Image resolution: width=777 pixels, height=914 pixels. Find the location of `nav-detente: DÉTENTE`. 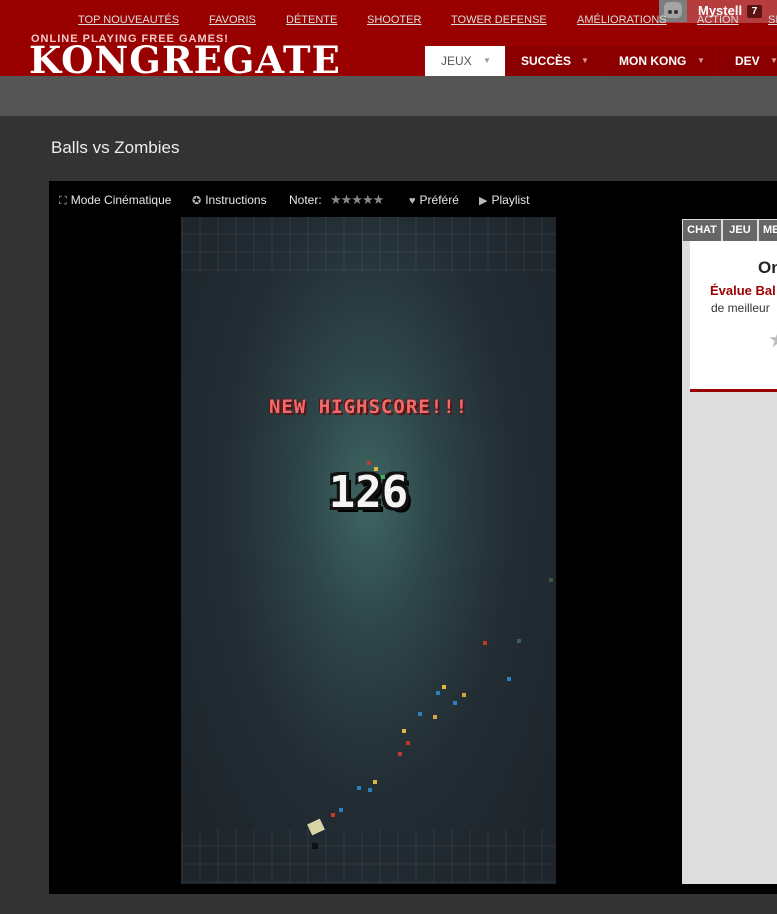

nav-detente: DÉTENTE is located at coordinates (311, 20).